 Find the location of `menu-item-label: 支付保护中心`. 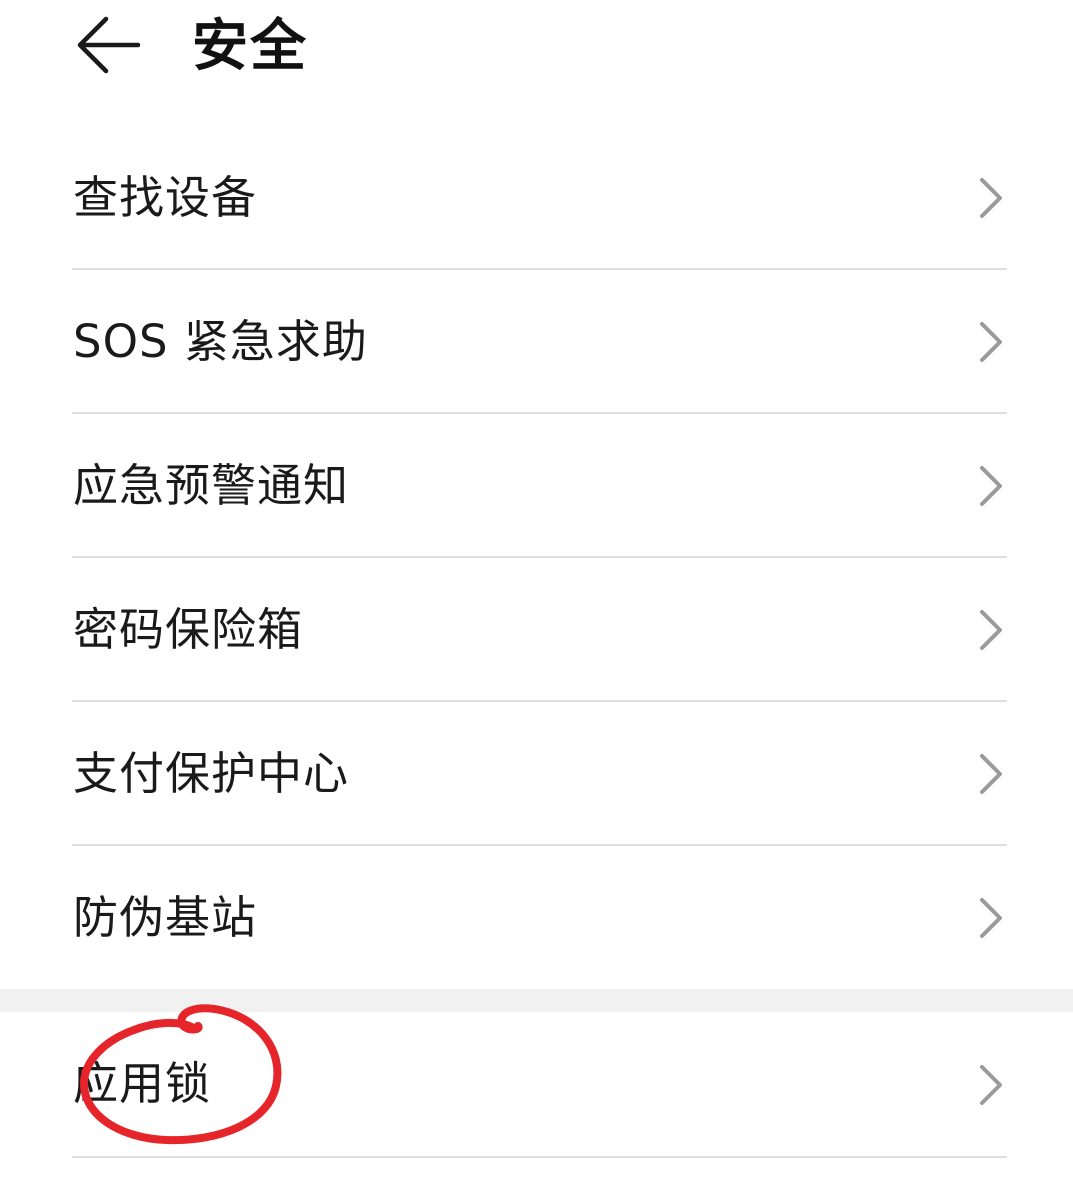

menu-item-label: 支付保护中心 is located at coordinates (211, 773).